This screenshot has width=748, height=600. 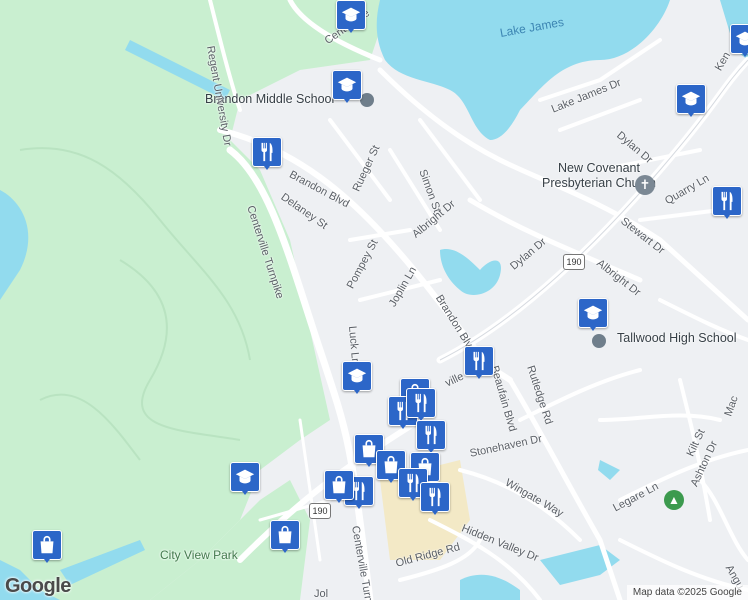 What do you see at coordinates (367, 100) in the screenshot?
I see `school-dot-icon` at bounding box center [367, 100].